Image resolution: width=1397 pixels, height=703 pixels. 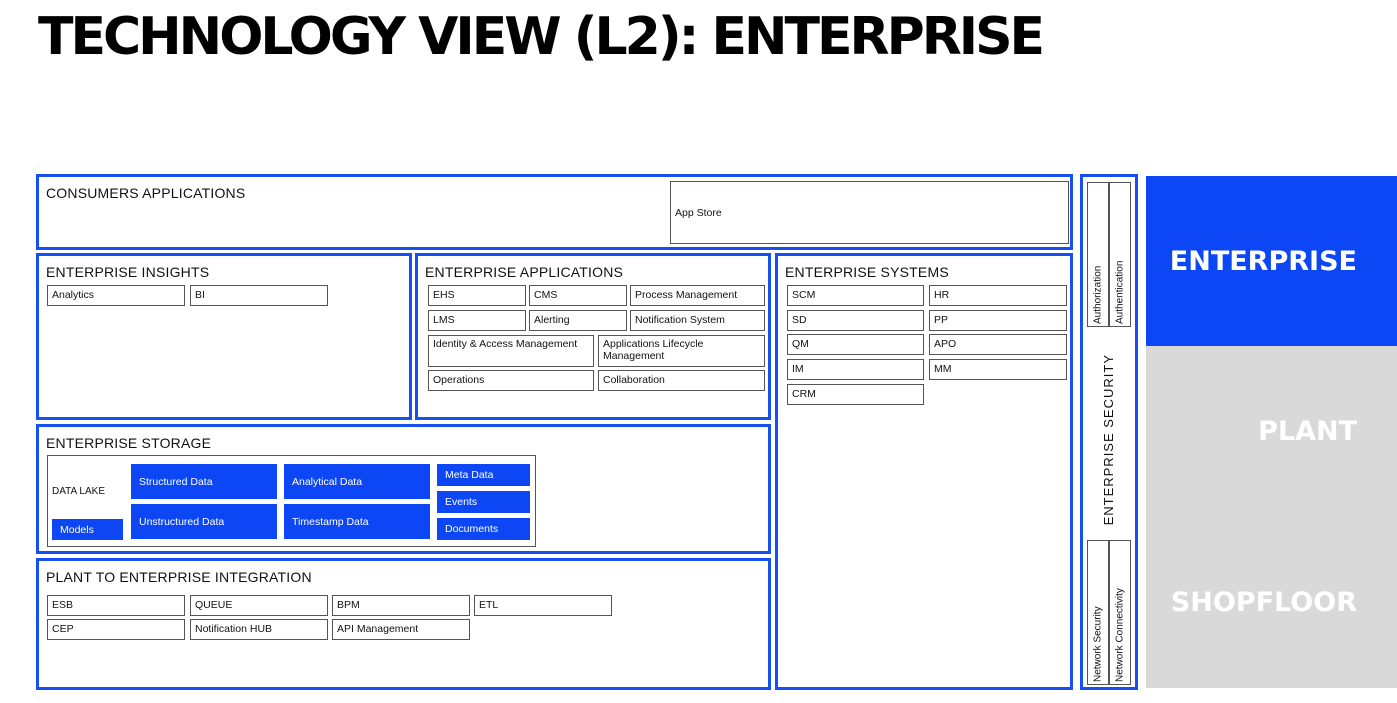 I want to click on enterprise-systems-title: ENTERPRISE SYSTEMS, so click(x=867, y=272).